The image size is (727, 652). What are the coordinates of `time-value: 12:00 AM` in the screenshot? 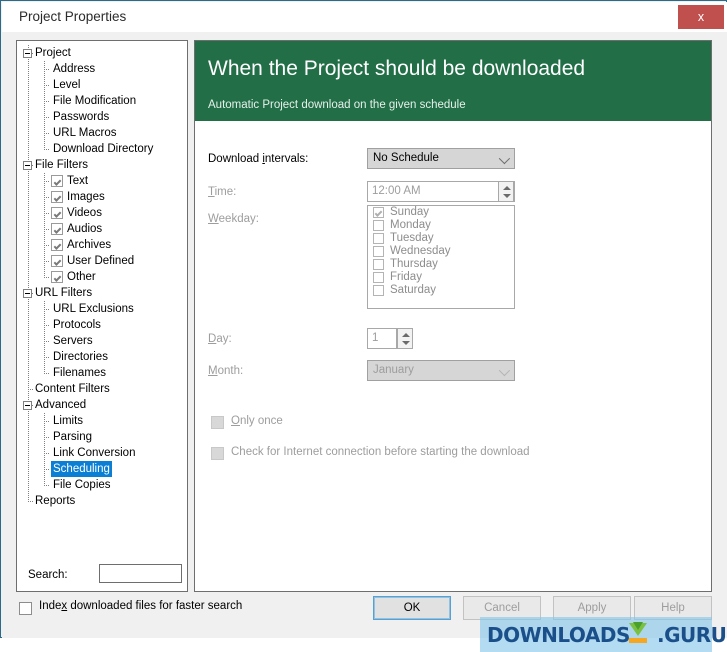 It's located at (396, 191).